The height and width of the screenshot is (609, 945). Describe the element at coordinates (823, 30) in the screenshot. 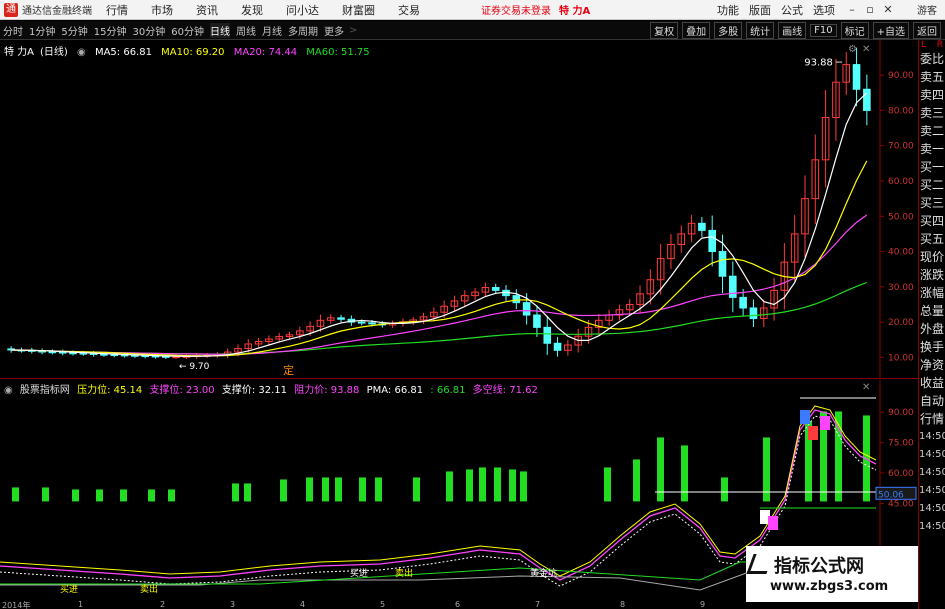

I see `tool-f10: F10` at that location.